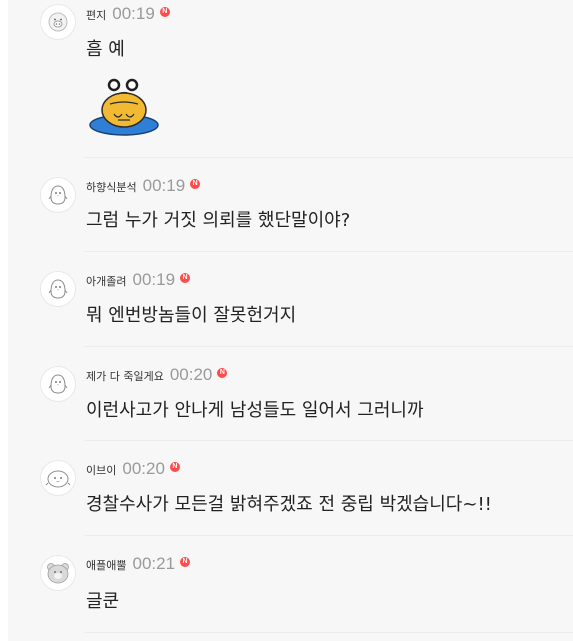  What do you see at coordinates (58, 478) in the screenshot?
I see `blob-avatar` at bounding box center [58, 478].